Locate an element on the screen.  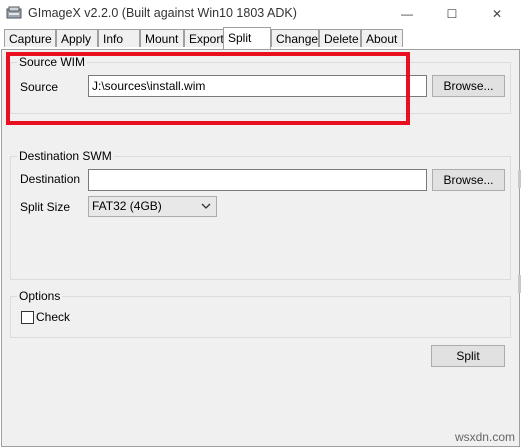
tab-change: Change is located at coordinates (295, 38).